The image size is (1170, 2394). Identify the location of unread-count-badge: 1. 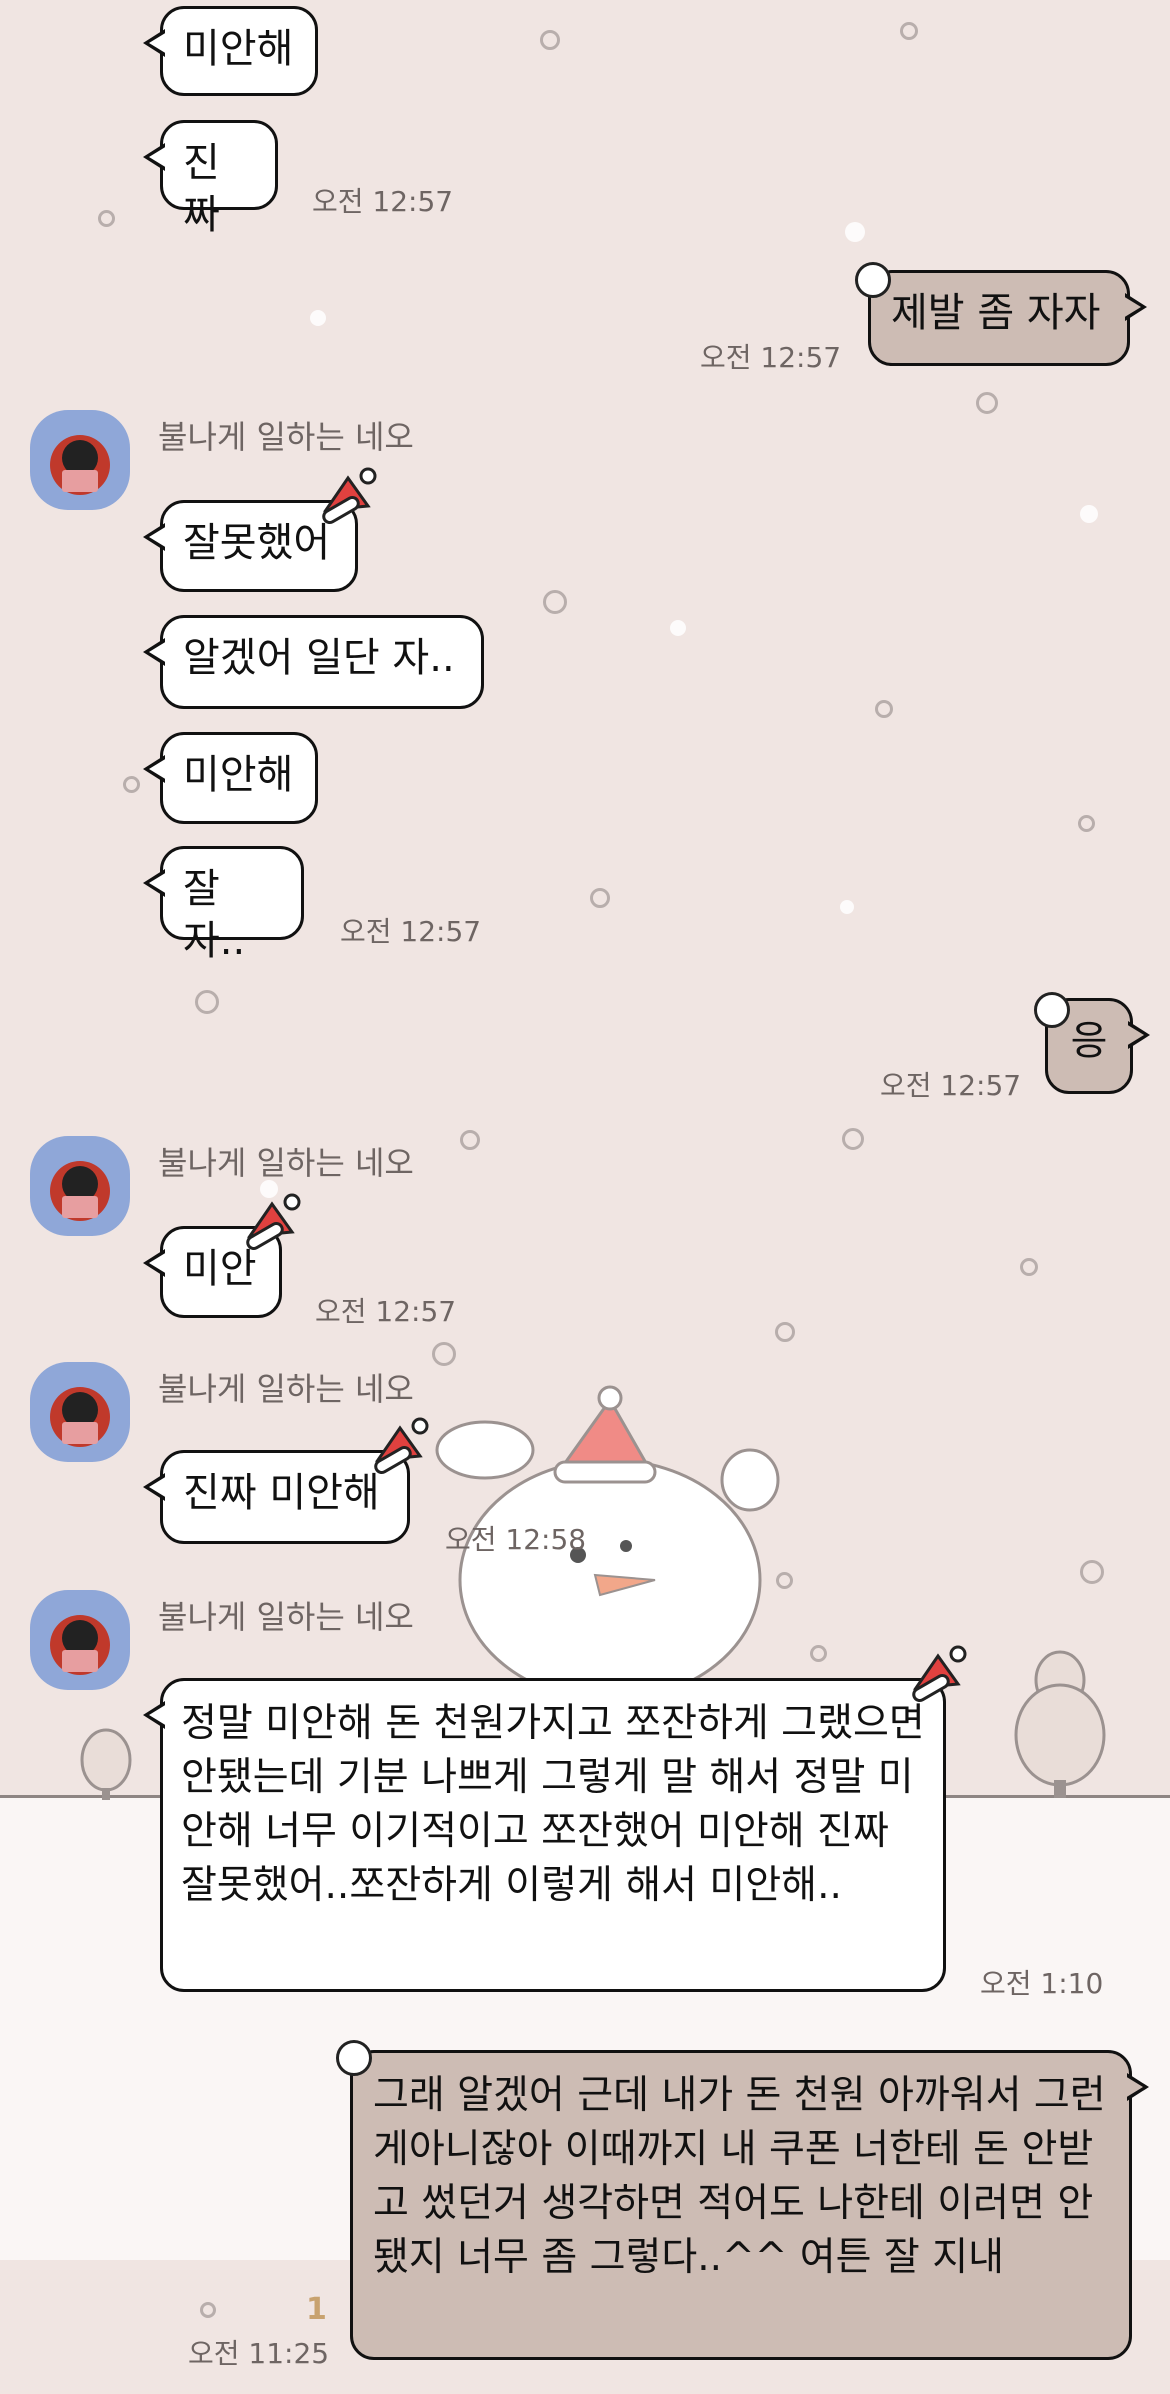
(316, 2309).